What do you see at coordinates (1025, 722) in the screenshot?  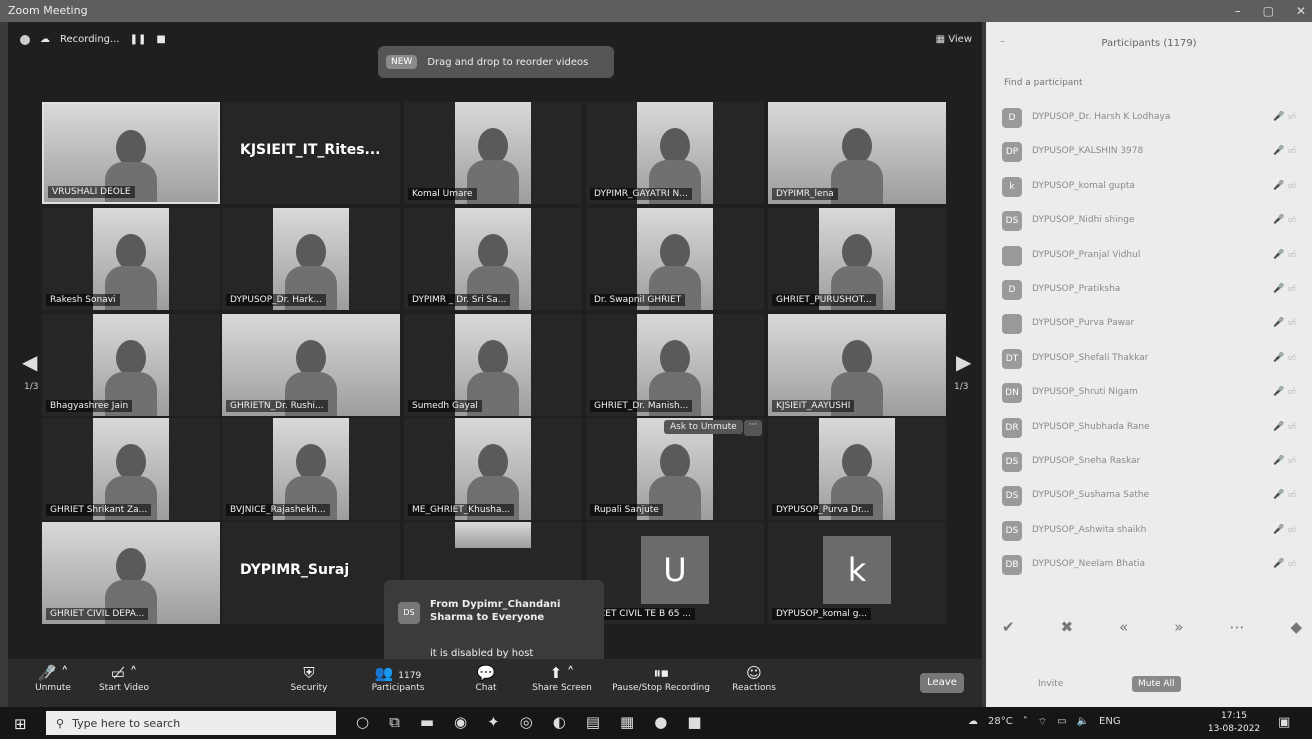 I see `tray-chevron-icon: ˄` at bounding box center [1025, 722].